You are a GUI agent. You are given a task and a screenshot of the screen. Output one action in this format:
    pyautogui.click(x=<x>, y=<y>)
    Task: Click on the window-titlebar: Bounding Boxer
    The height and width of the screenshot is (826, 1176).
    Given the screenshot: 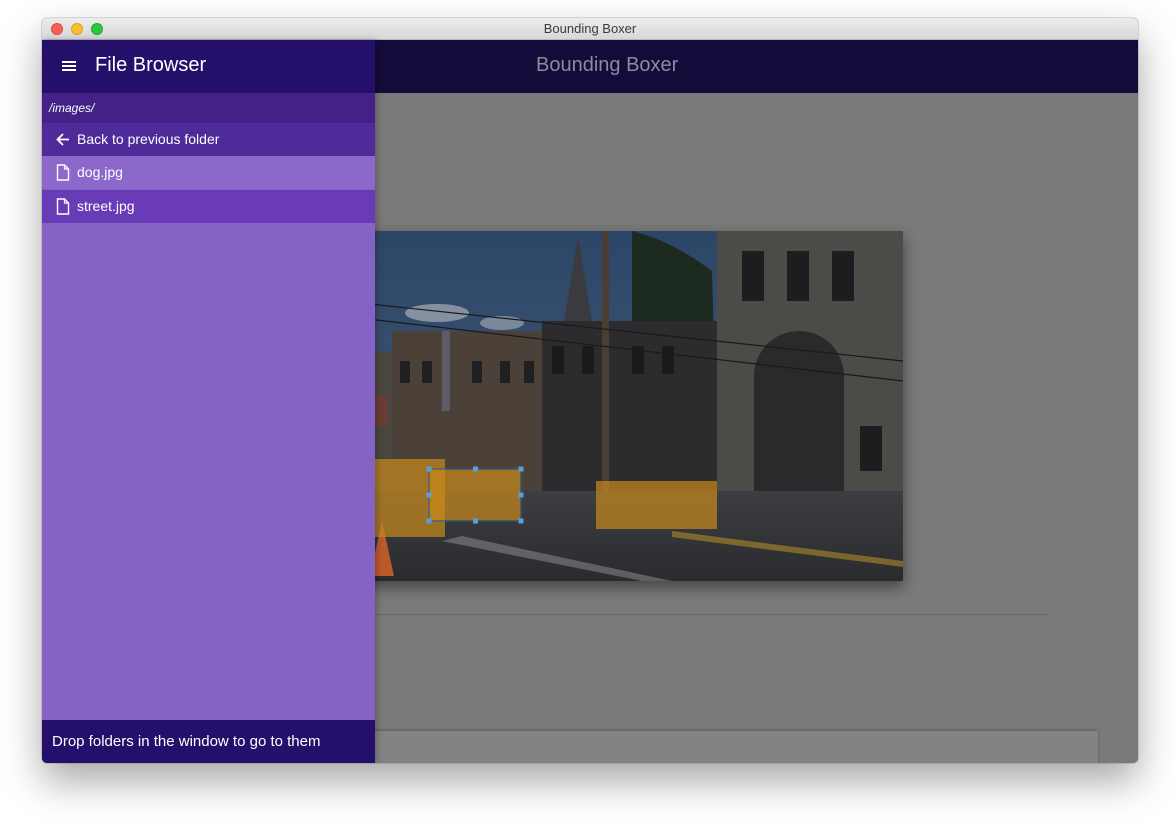 What is the action you would take?
    pyautogui.click(x=590, y=29)
    